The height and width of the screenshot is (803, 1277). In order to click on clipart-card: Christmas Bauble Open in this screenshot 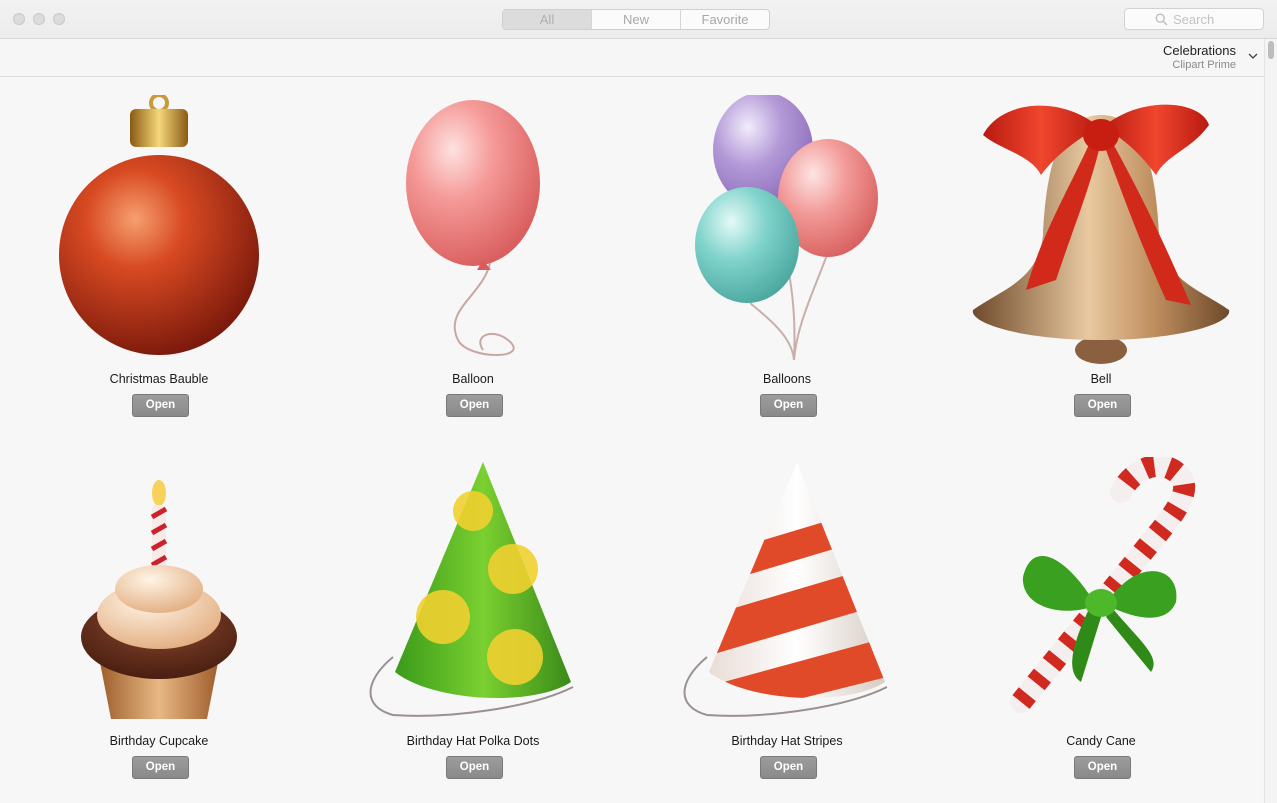, I will do `click(159, 258)`.